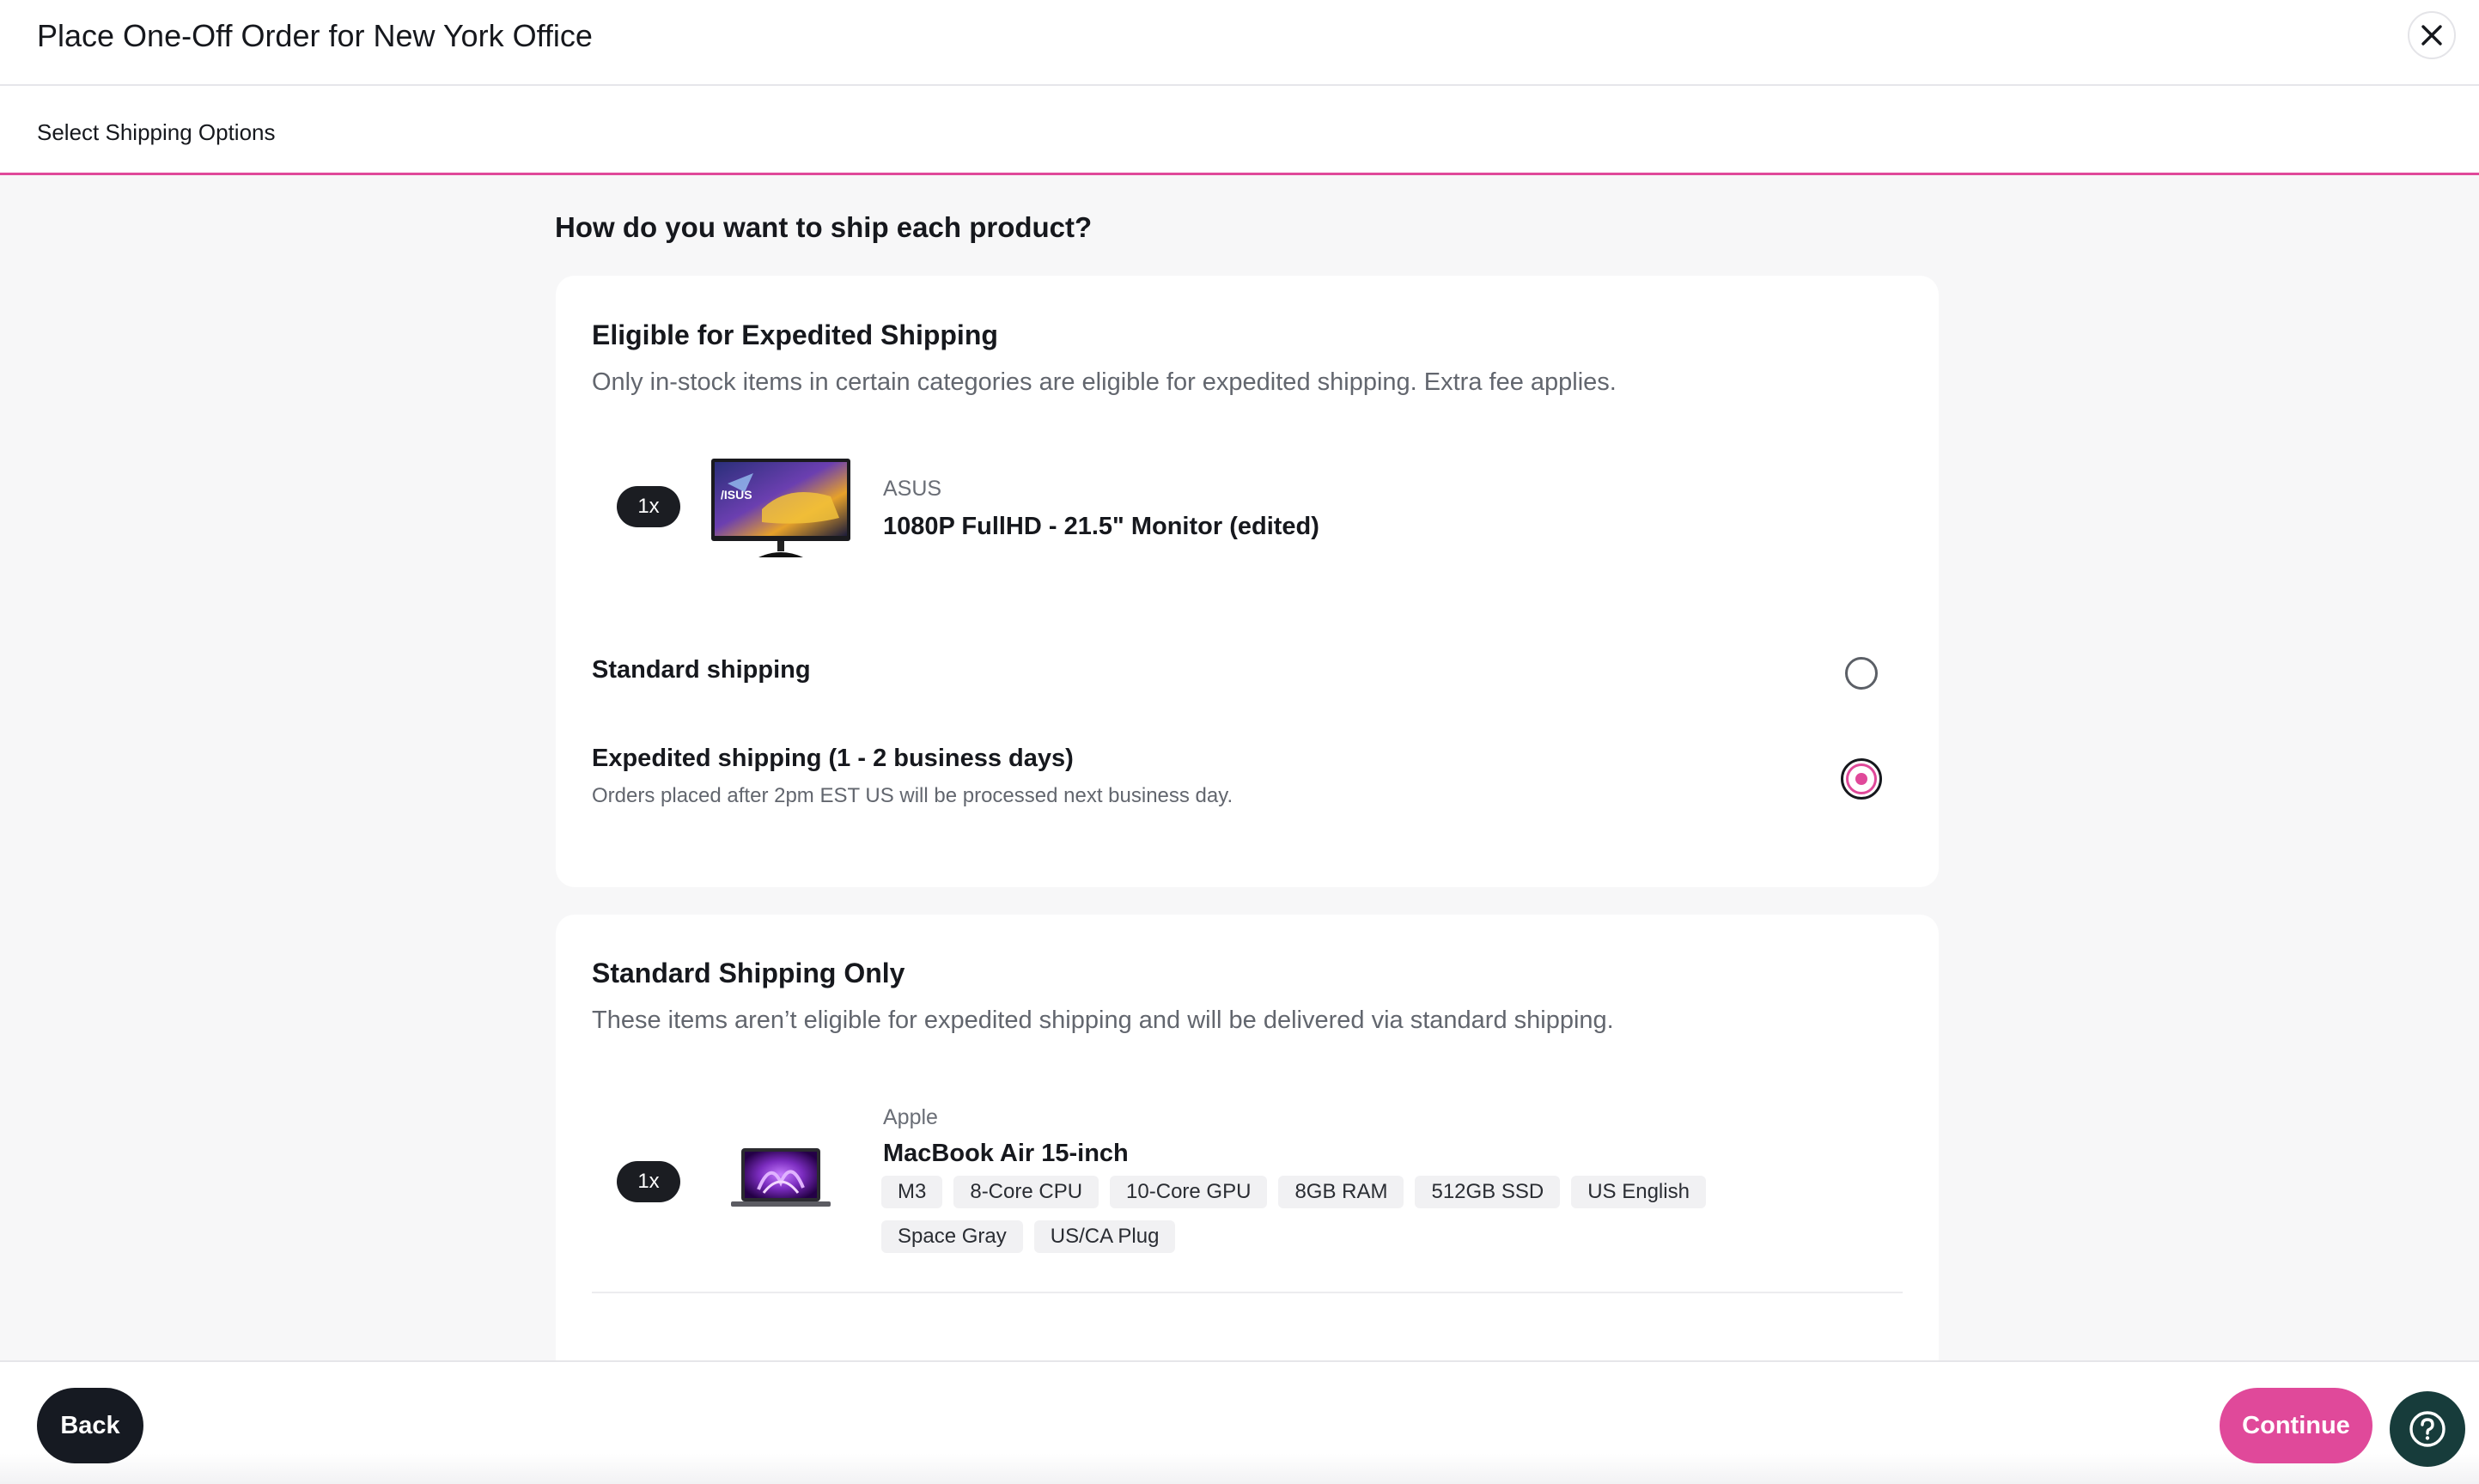 The image size is (2479, 1484). What do you see at coordinates (748, 973) in the screenshot?
I see `standard-only-card-title: Standard Shipping Only` at bounding box center [748, 973].